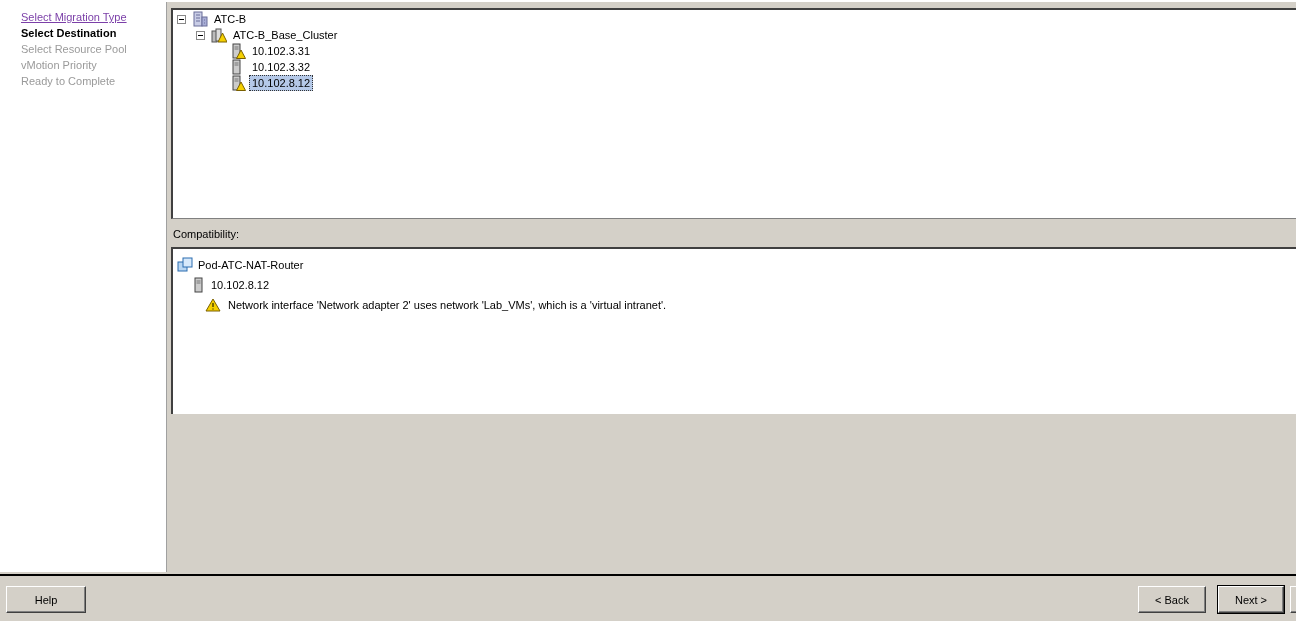 The width and height of the screenshot is (1296, 621). What do you see at coordinates (1172, 599) in the screenshot?
I see `back-button: < Back` at bounding box center [1172, 599].